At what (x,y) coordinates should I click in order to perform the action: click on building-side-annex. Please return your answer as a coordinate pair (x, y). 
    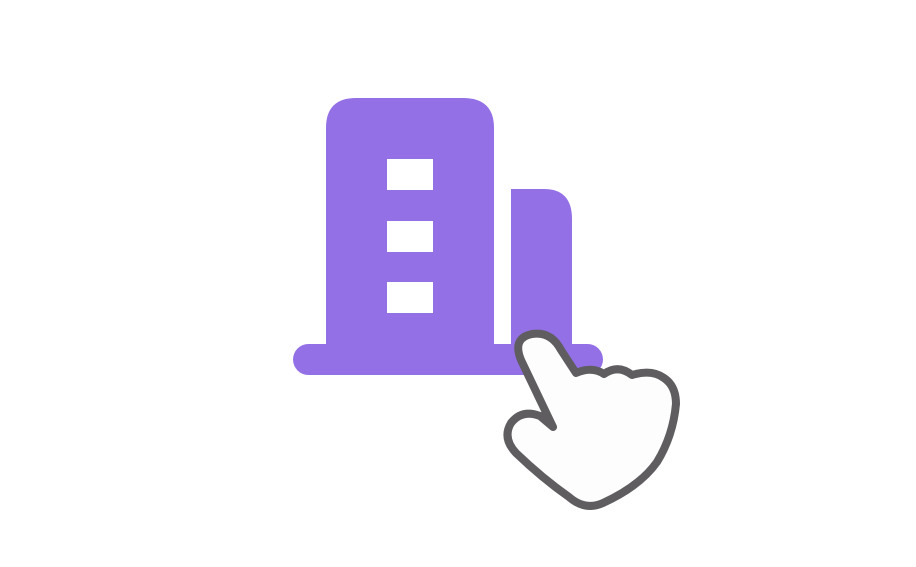
    Looking at the image, I should click on (541, 267).